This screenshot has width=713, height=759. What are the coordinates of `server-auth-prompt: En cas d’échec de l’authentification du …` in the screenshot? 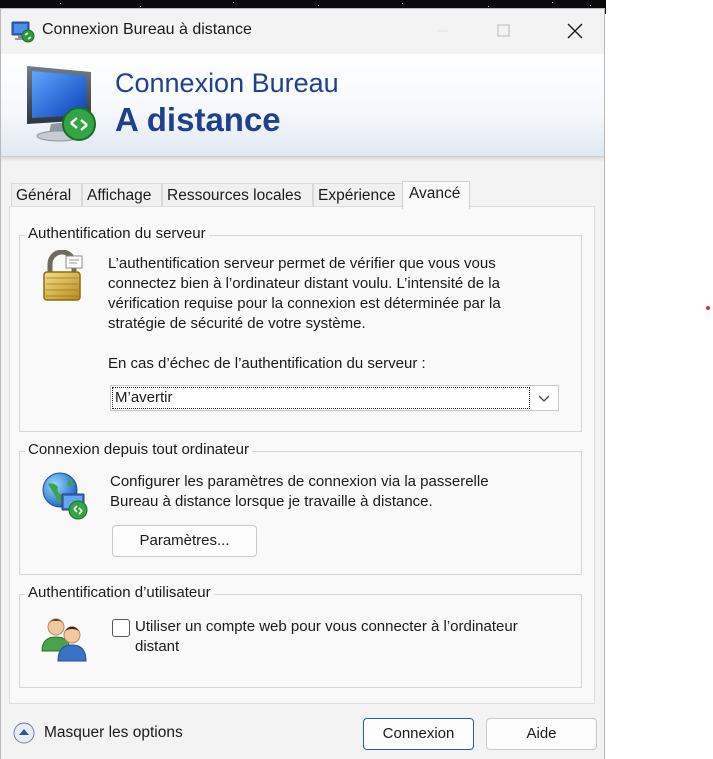 It's located at (267, 363).